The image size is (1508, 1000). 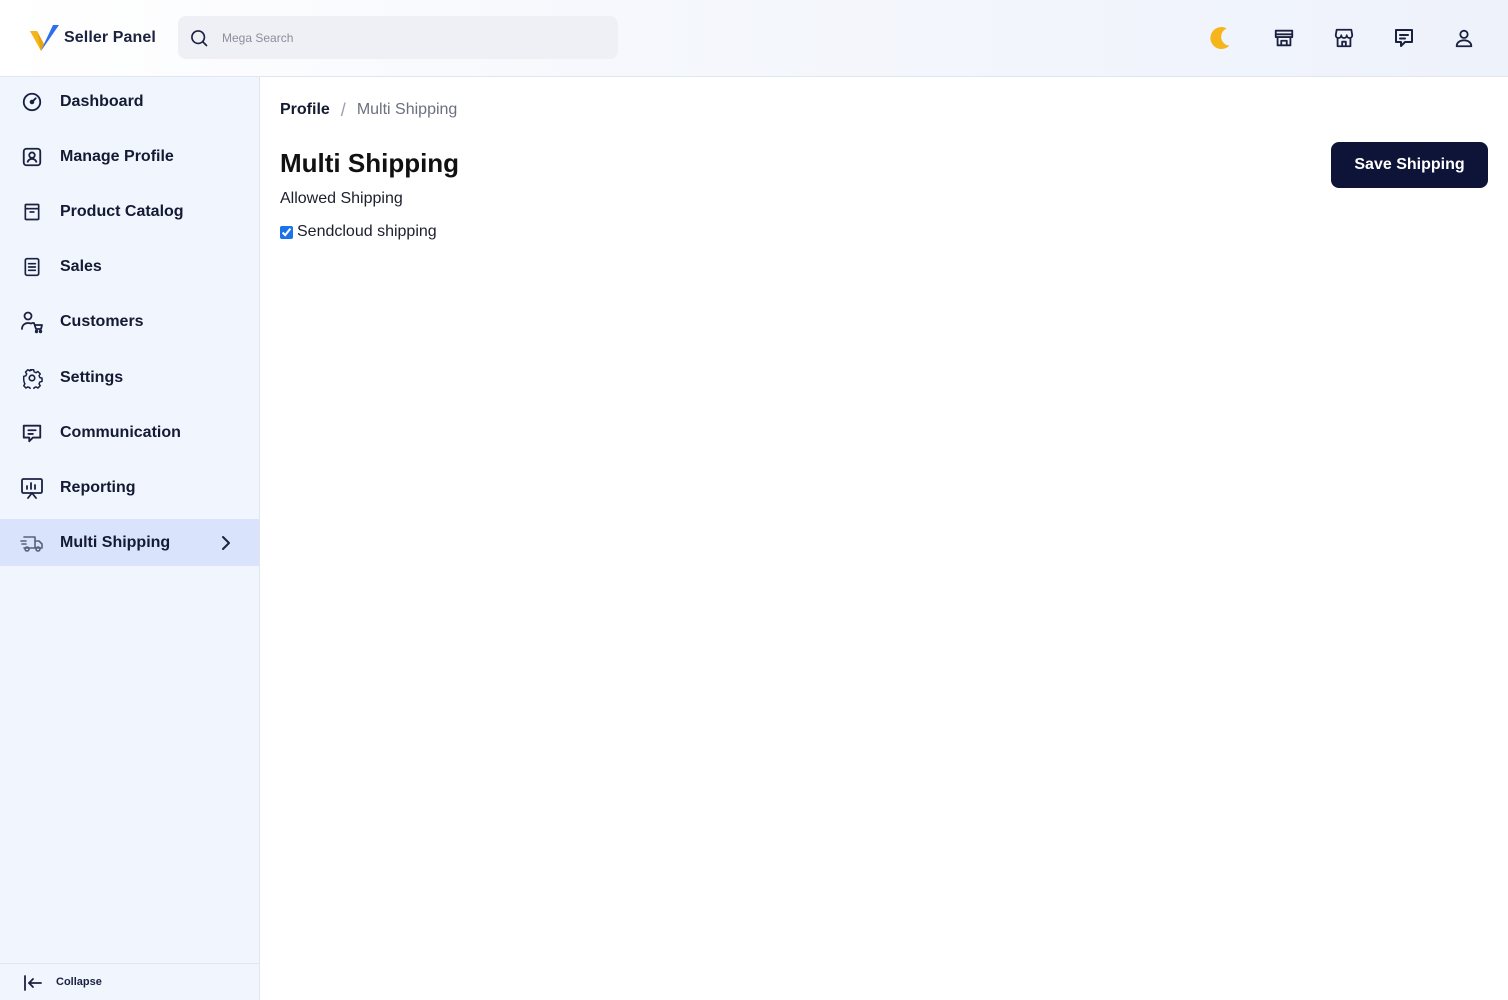 What do you see at coordinates (92, 377) in the screenshot?
I see `sidebar-item-label: Settings` at bounding box center [92, 377].